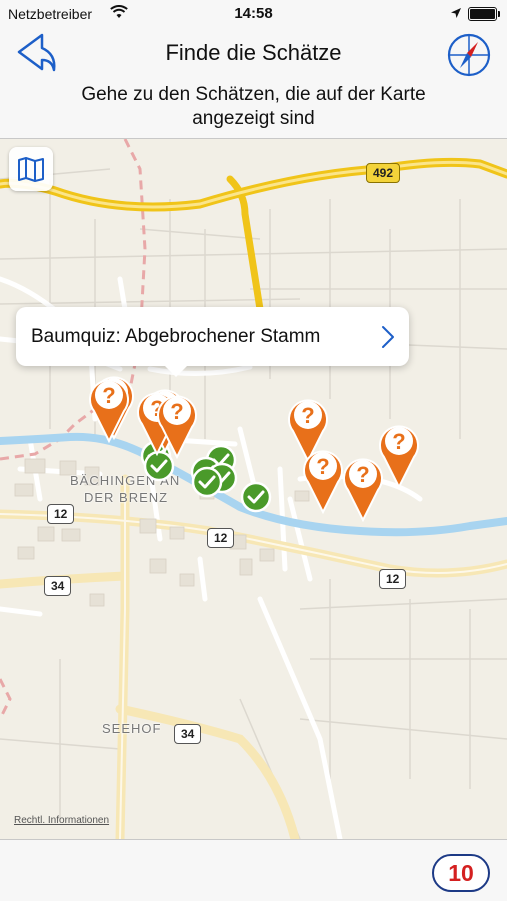 This screenshot has width=507, height=901. I want to click on map-icon, so click(31, 169).